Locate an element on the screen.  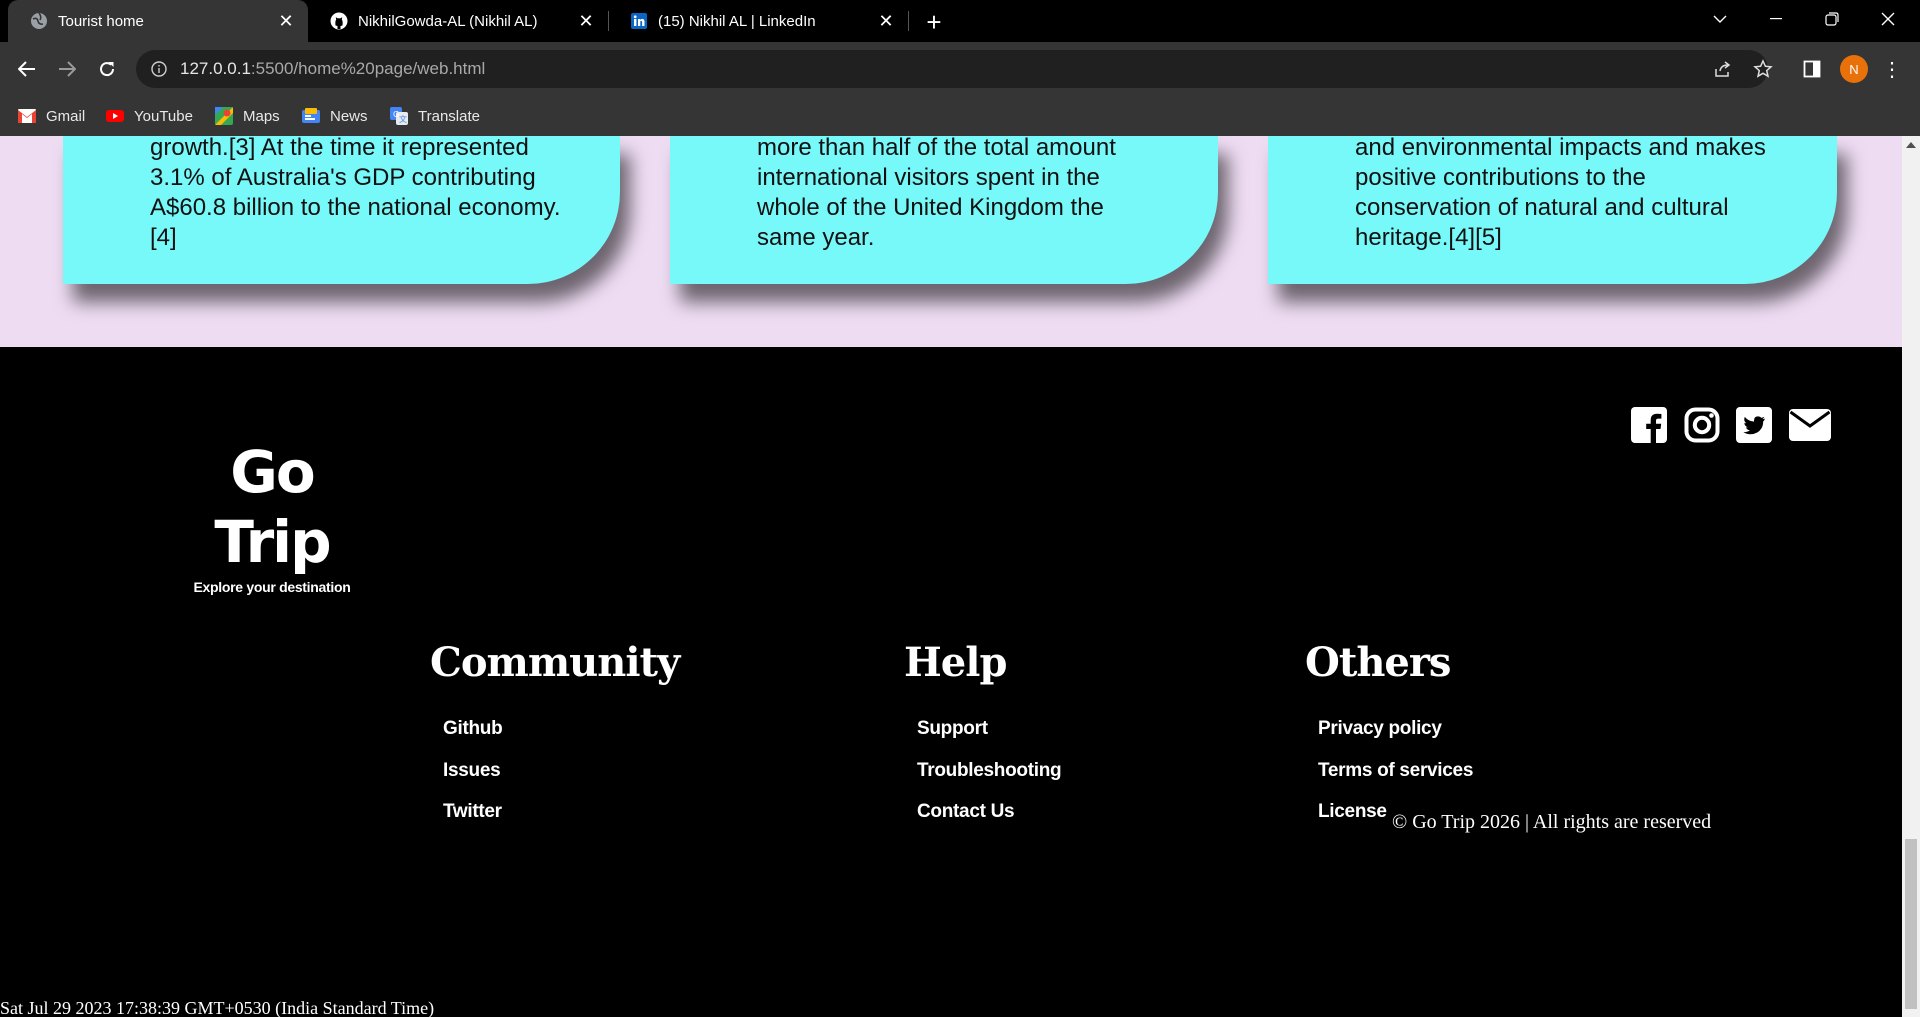
column-title: Others is located at coordinates (1378, 662).